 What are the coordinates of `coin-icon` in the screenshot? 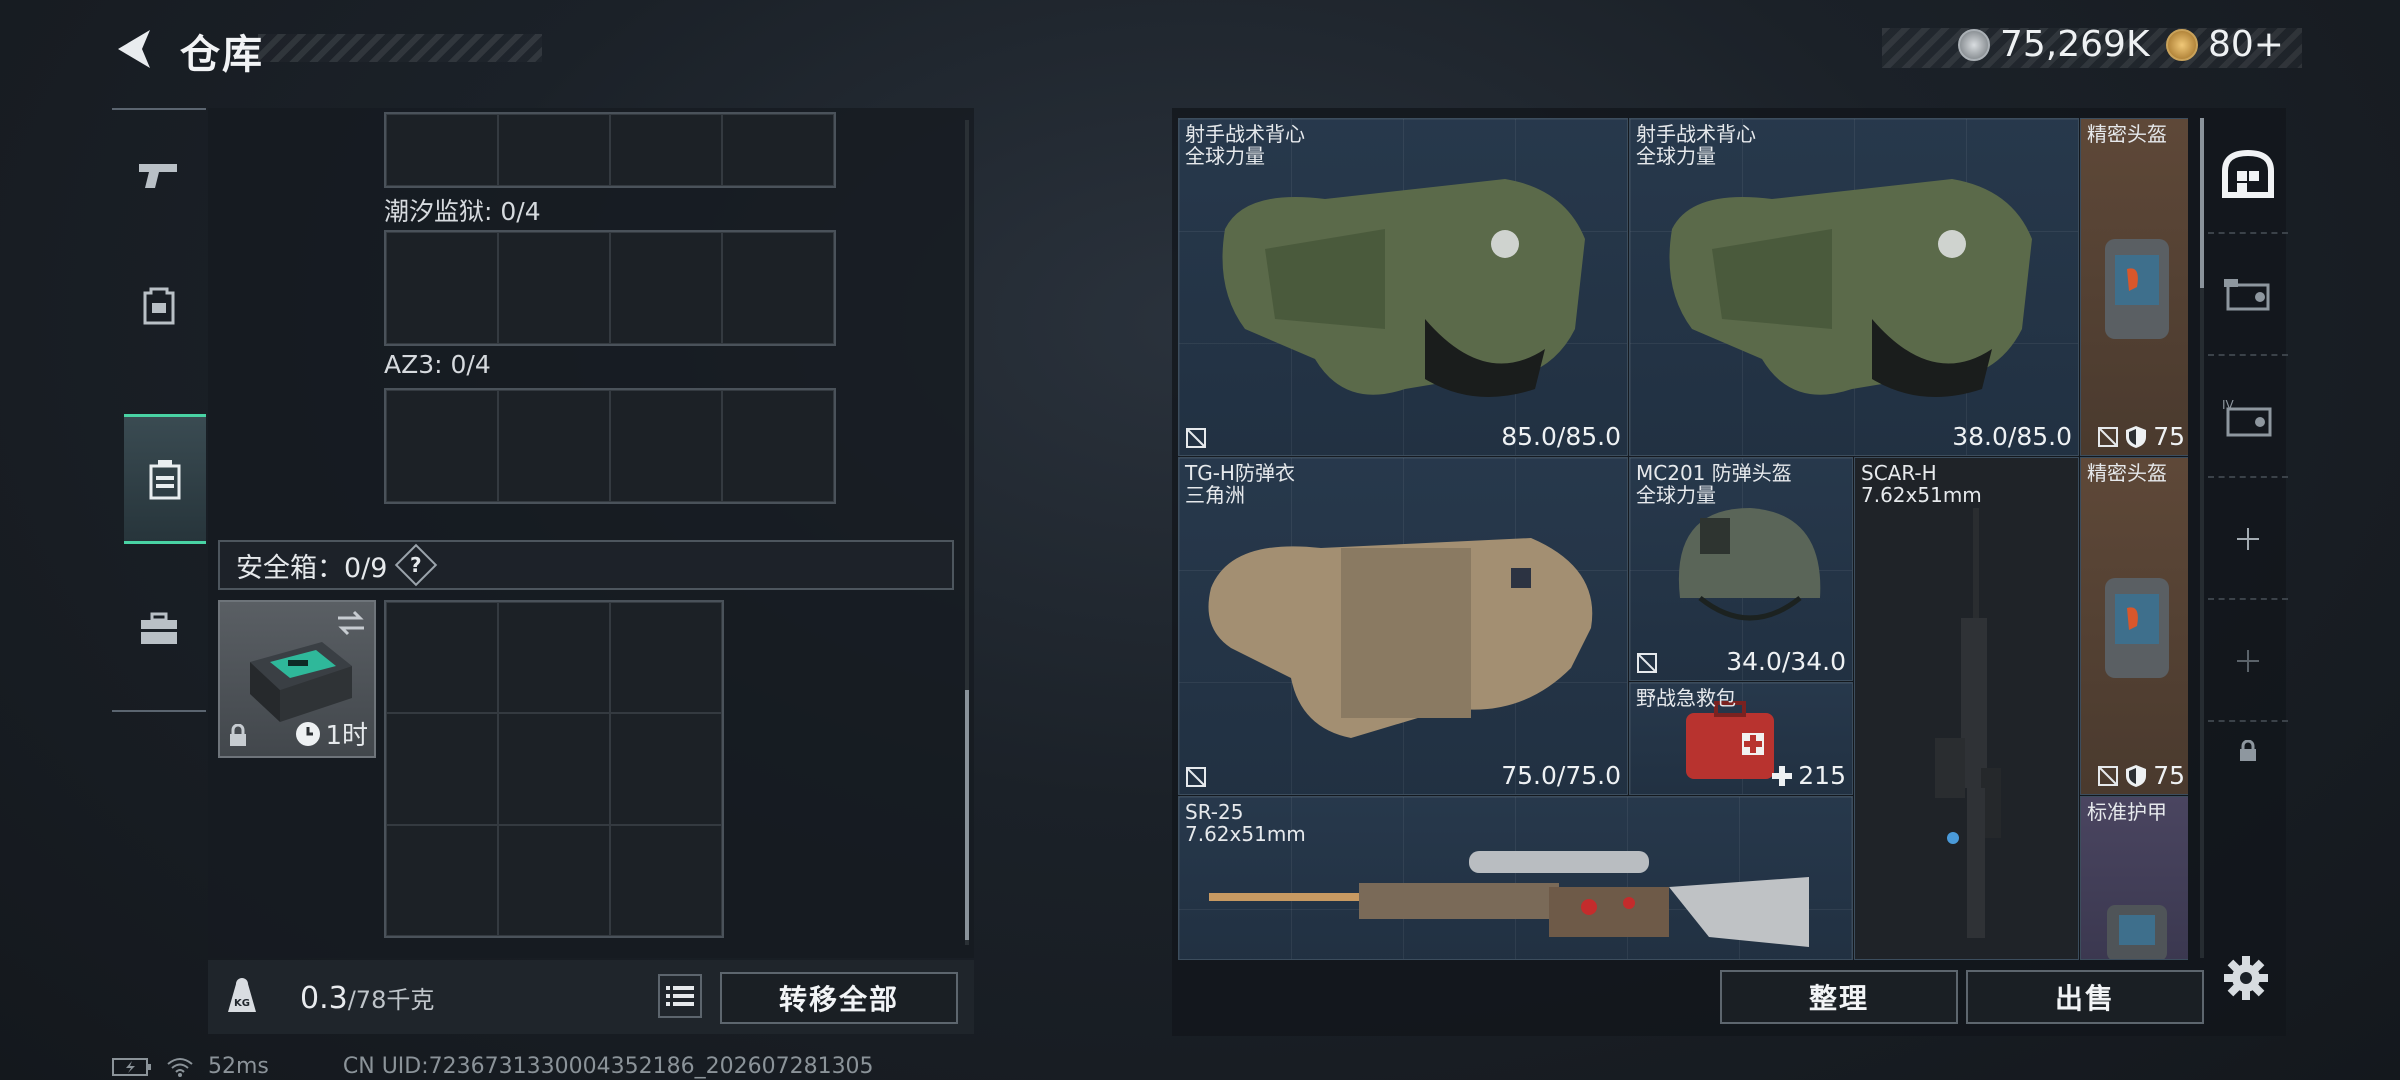 It's located at (1974, 44).